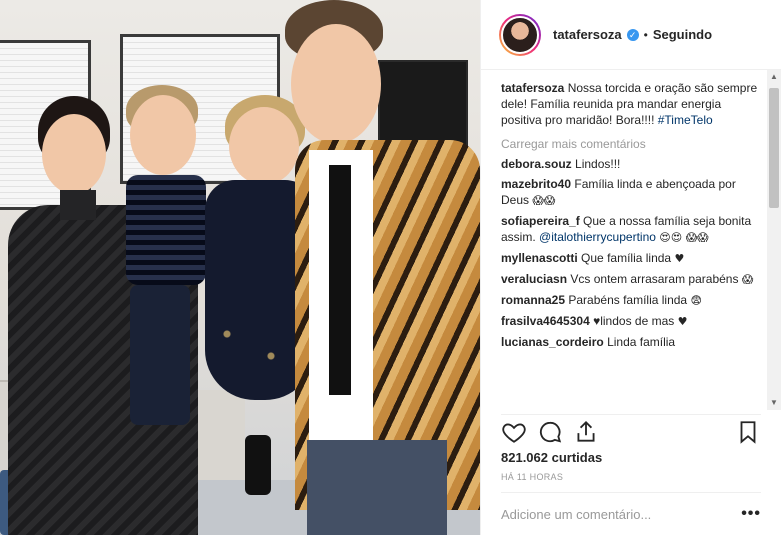 The height and width of the screenshot is (535, 781). I want to click on comment-item: lucianas_cordeiro Linda família, so click(632, 342).